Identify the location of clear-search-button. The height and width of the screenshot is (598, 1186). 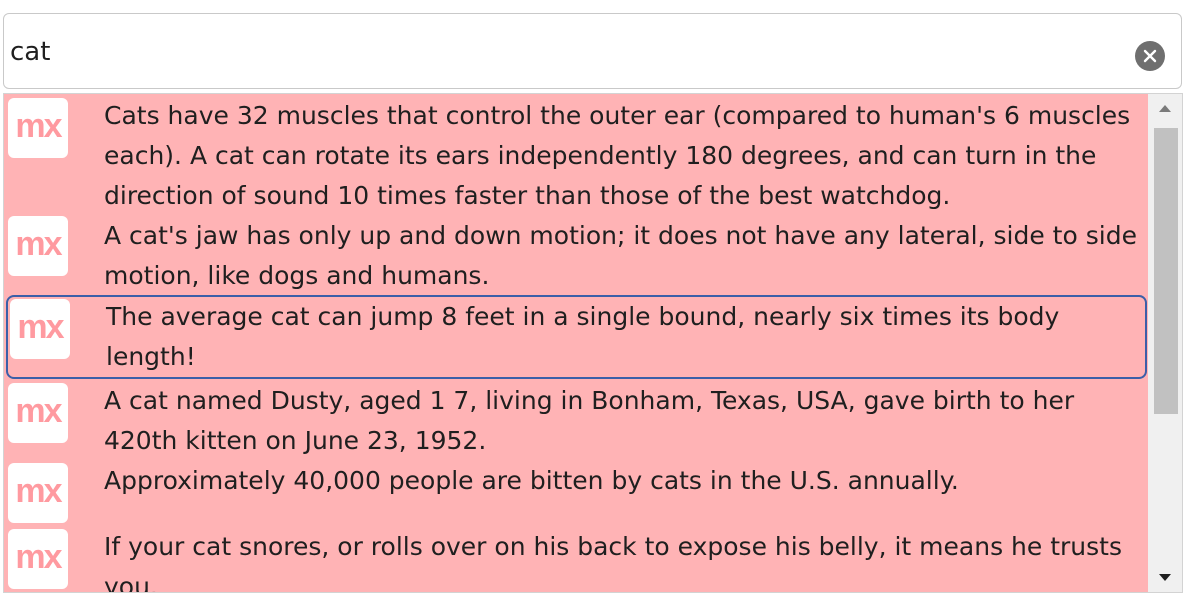
(1150, 56).